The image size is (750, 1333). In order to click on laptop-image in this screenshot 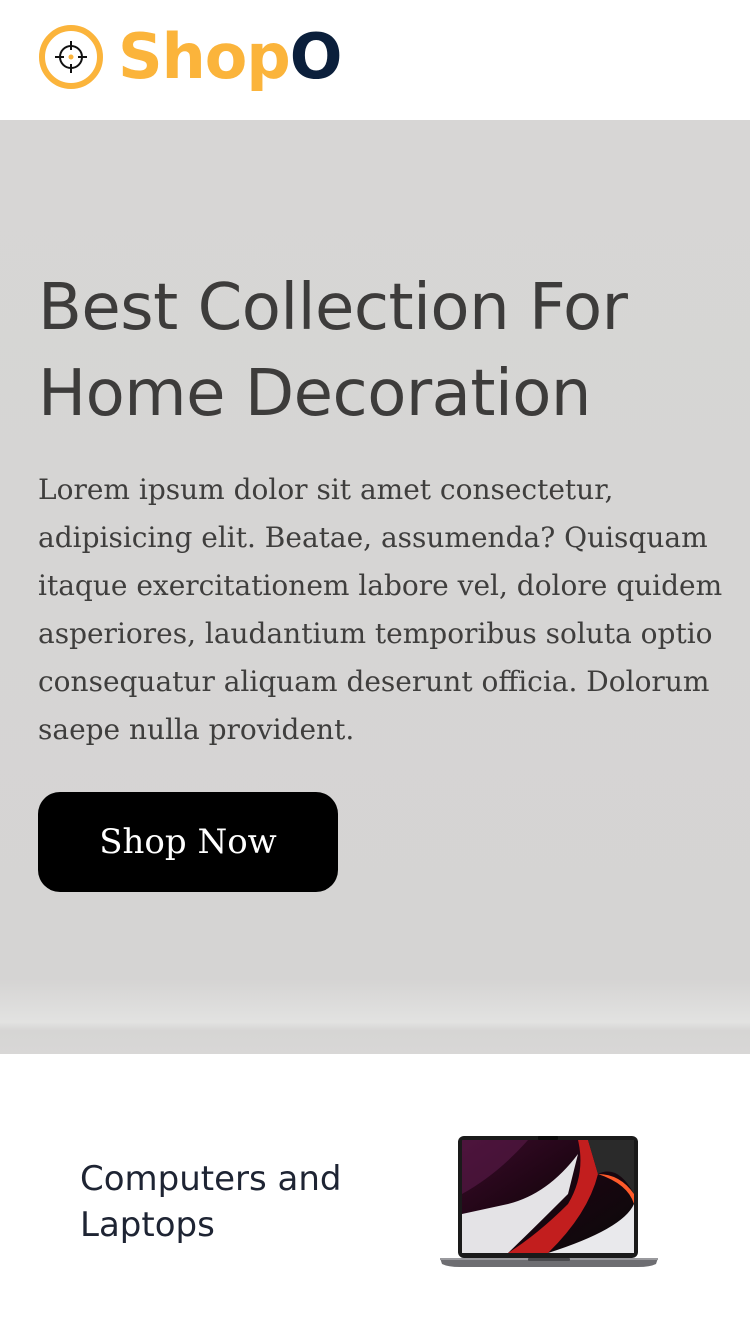, I will do `click(549, 1201)`.